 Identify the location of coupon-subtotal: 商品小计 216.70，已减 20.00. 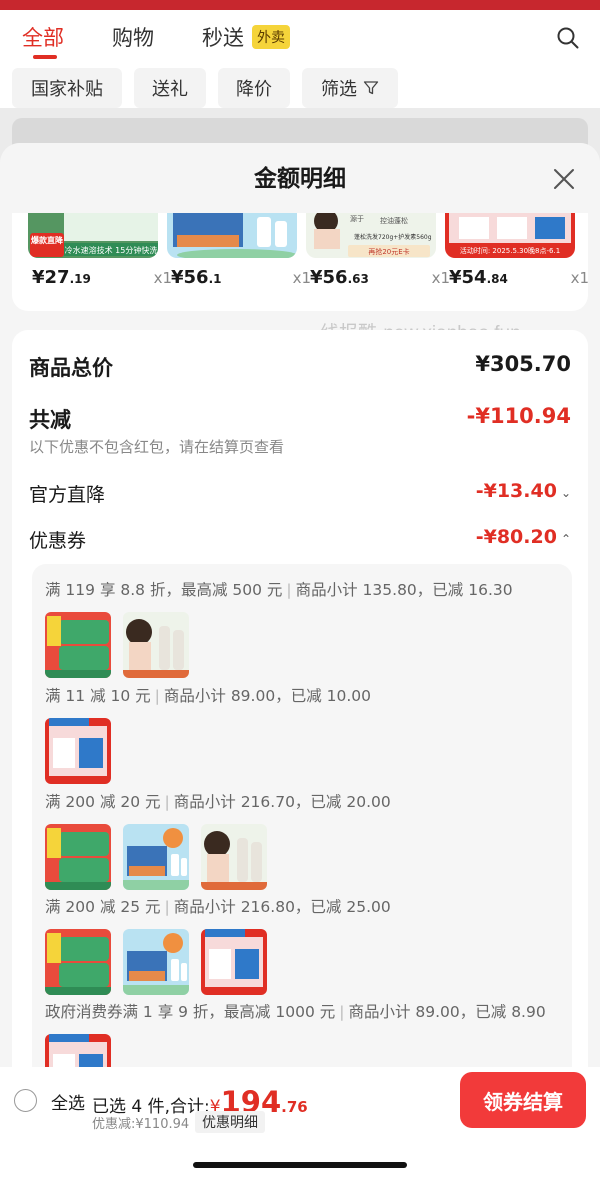
(282, 802).